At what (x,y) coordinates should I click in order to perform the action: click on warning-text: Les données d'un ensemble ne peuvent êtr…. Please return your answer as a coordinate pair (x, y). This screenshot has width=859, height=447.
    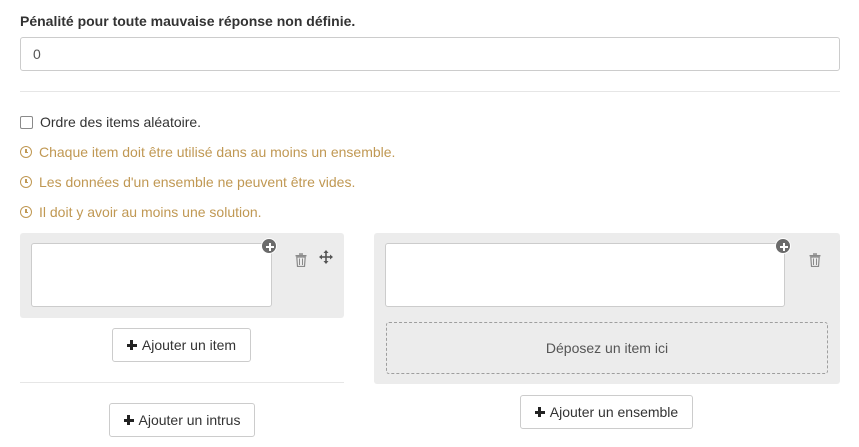
    Looking at the image, I should click on (197, 182).